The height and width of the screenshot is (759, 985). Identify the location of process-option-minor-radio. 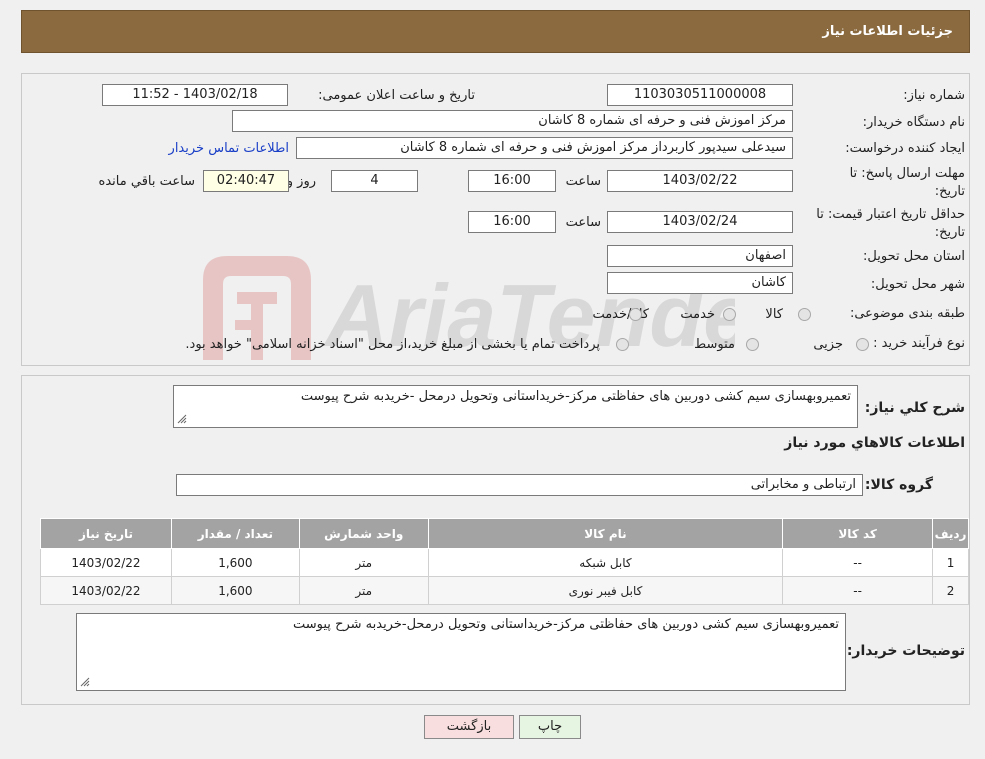
(862, 344).